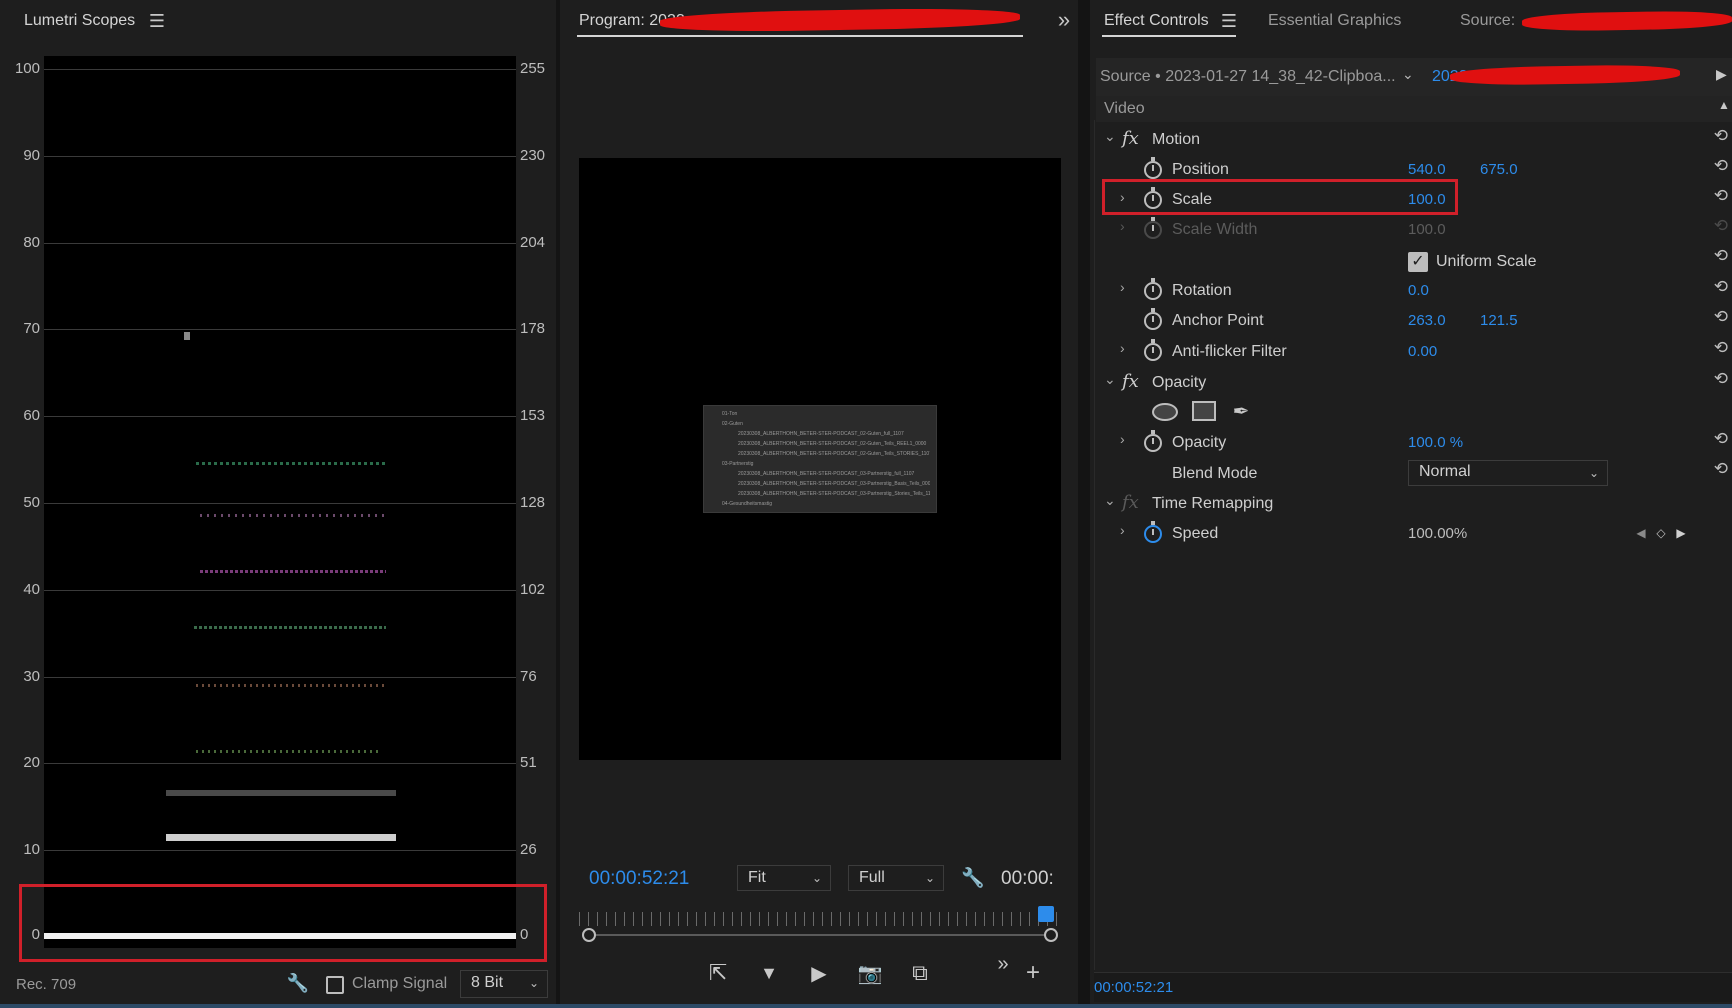 Image resolution: width=1732 pixels, height=1008 pixels. Describe the element at coordinates (1033, 972) in the screenshot. I see `add-button-icon: +` at that location.